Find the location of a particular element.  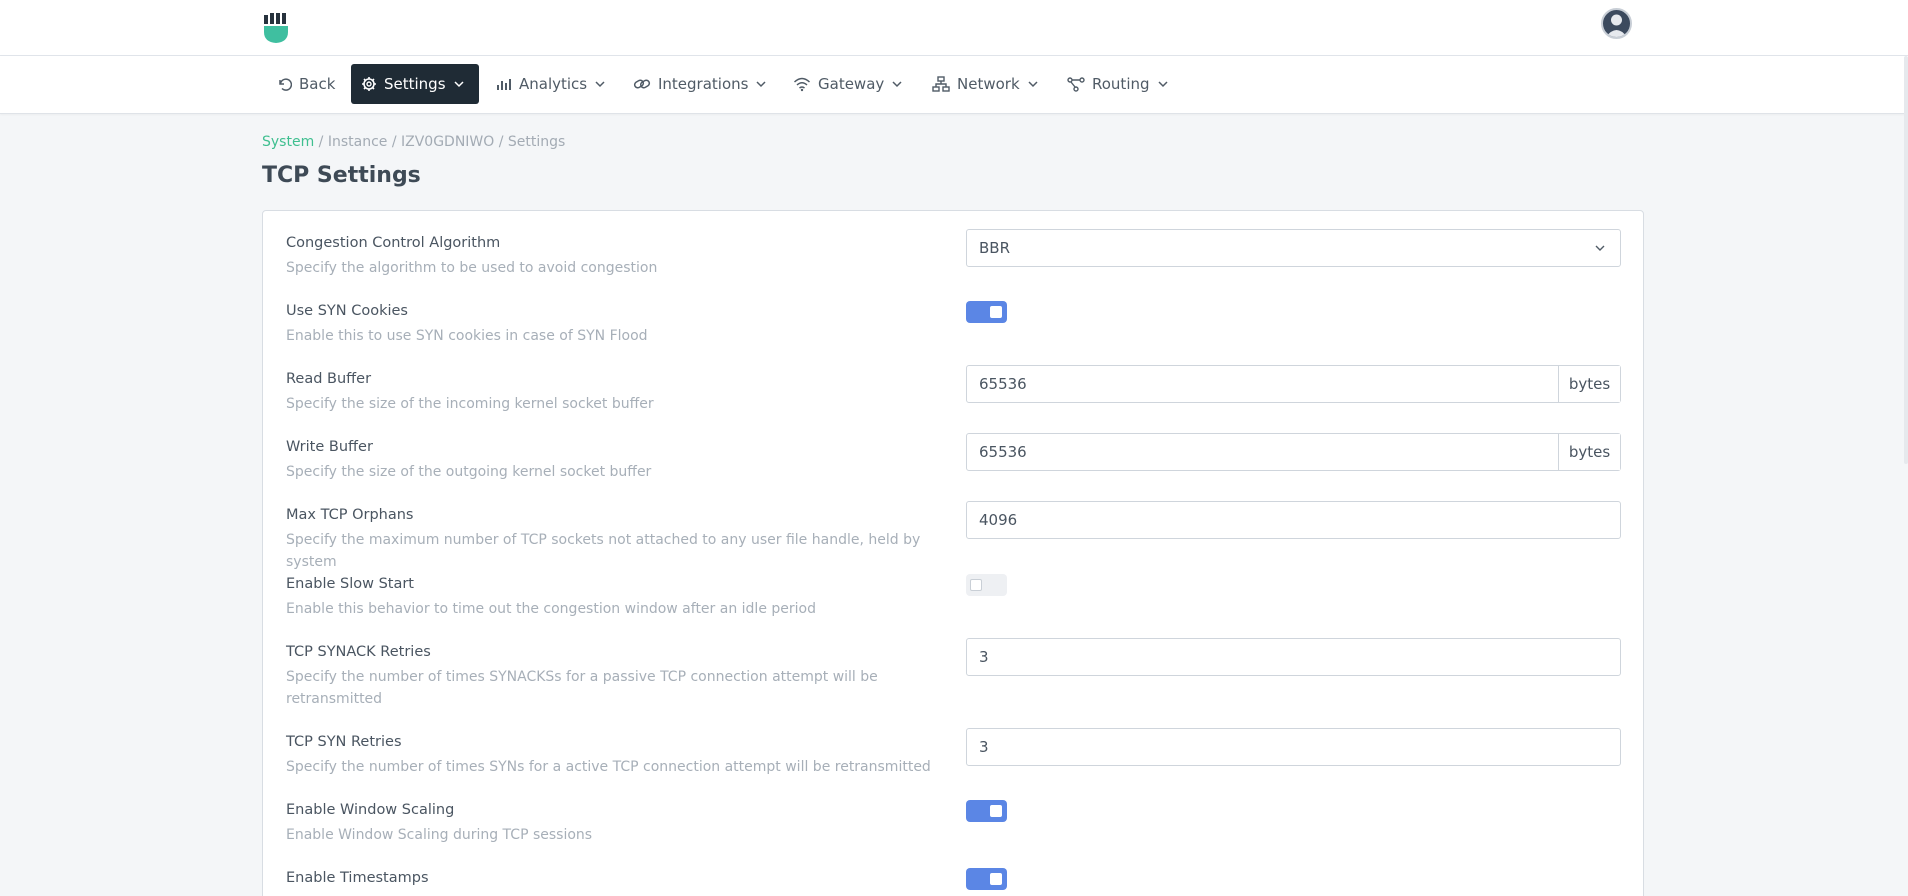

syn-retries-input is located at coordinates (1293, 747).